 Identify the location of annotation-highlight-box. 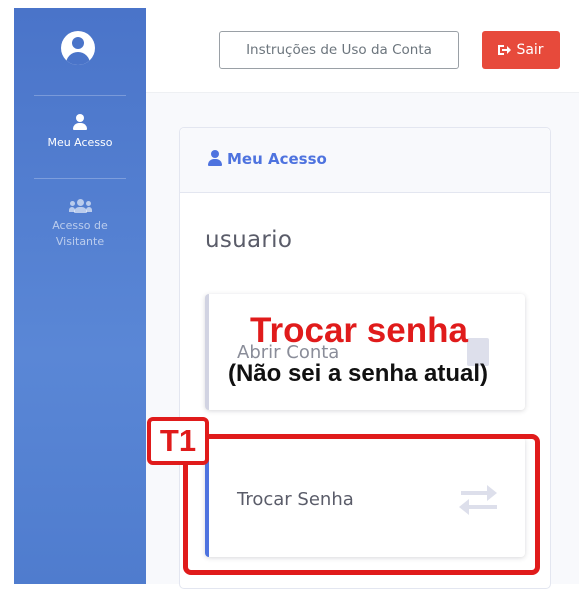
(361, 504).